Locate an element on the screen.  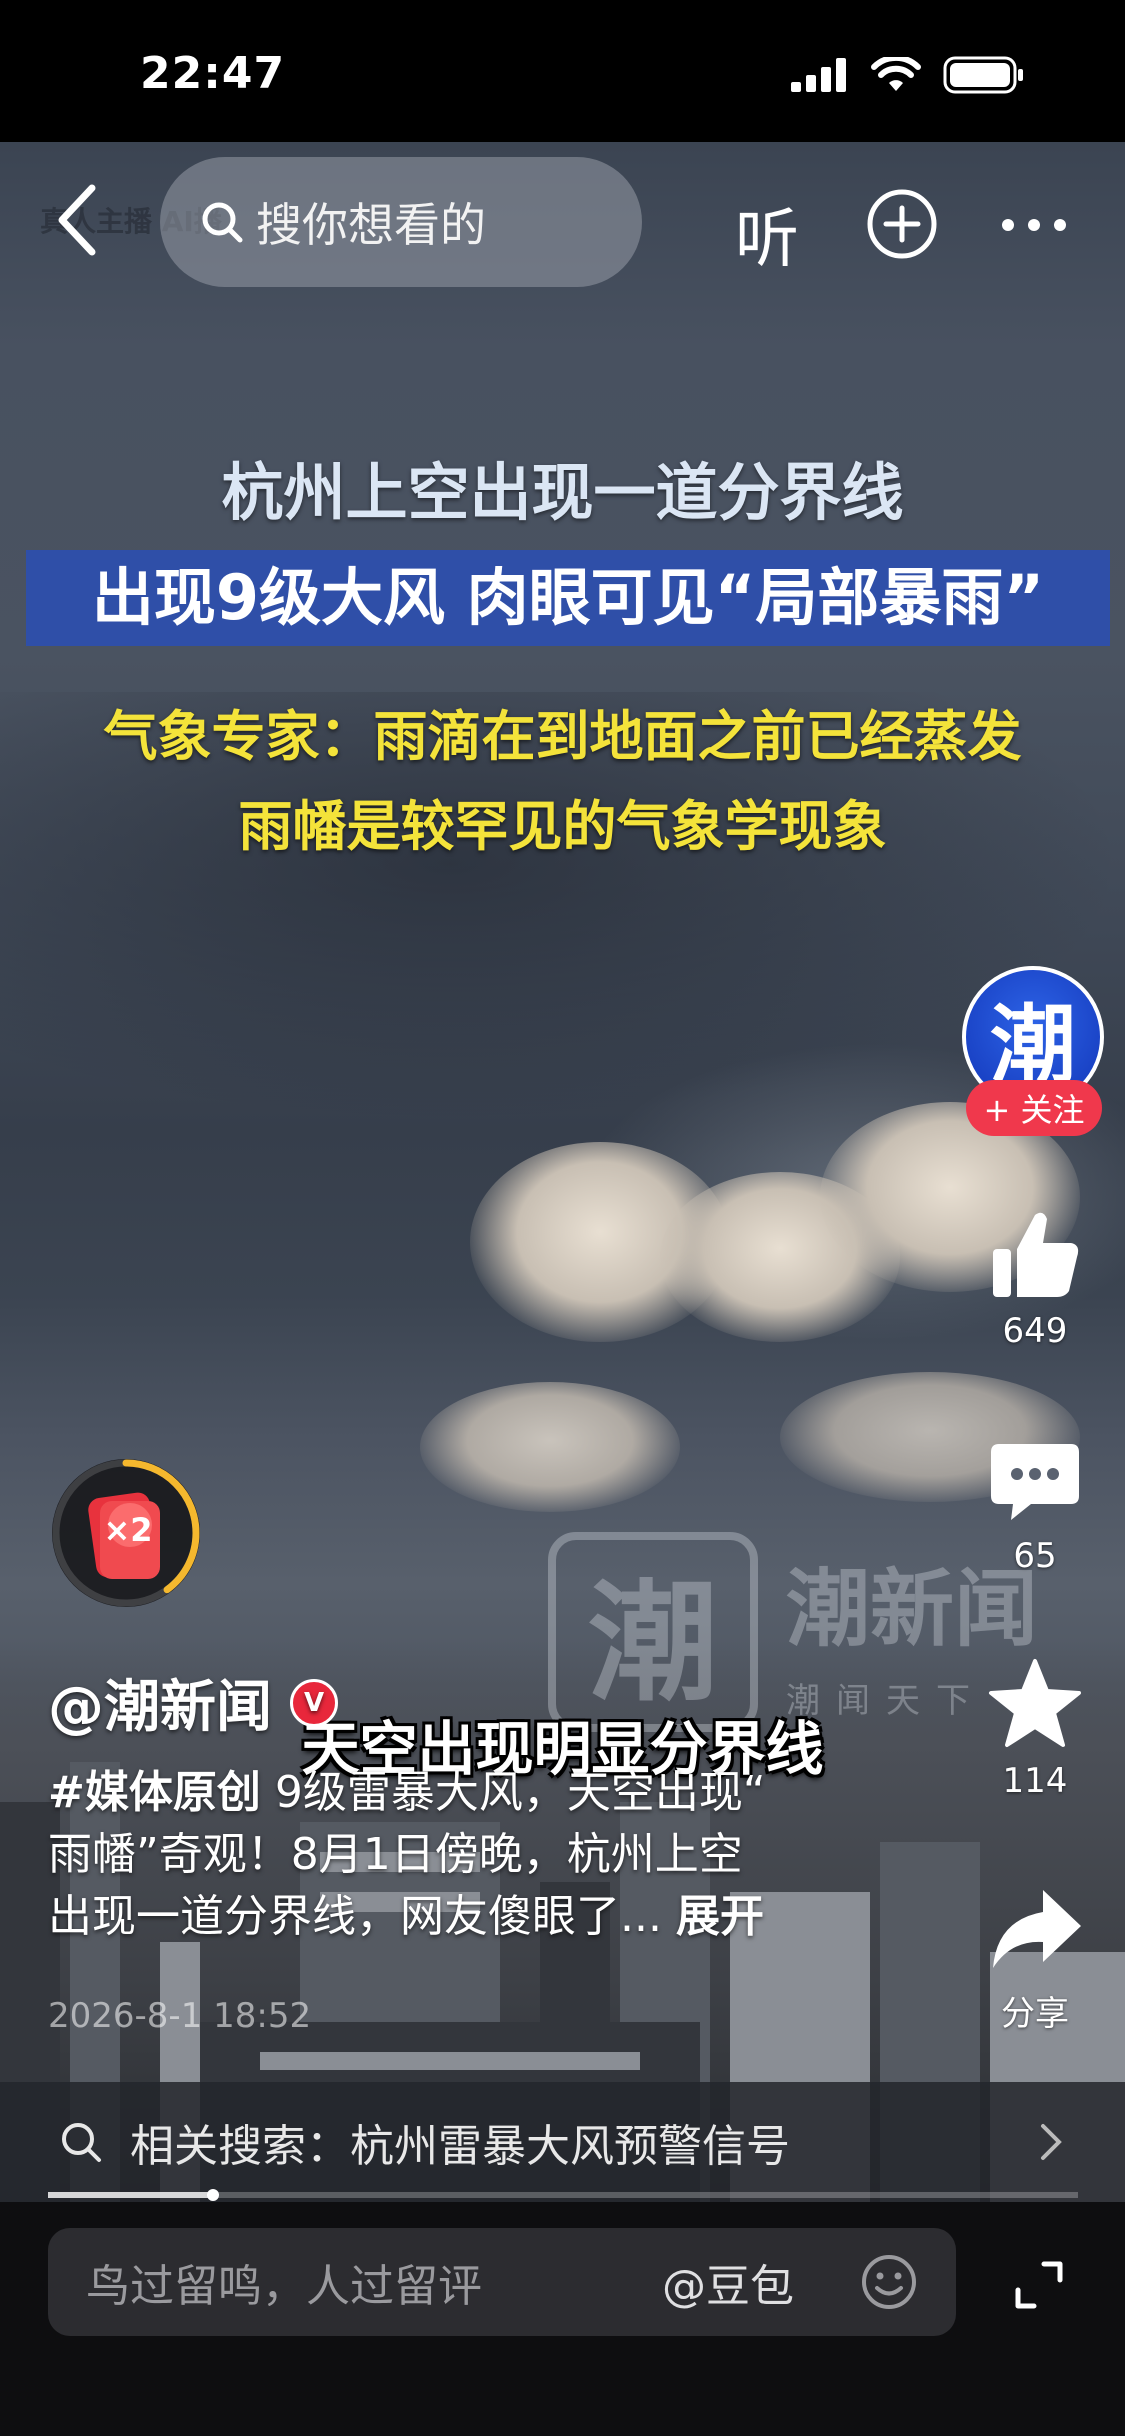
expand-link: 展开 is located at coordinates (720, 1916).